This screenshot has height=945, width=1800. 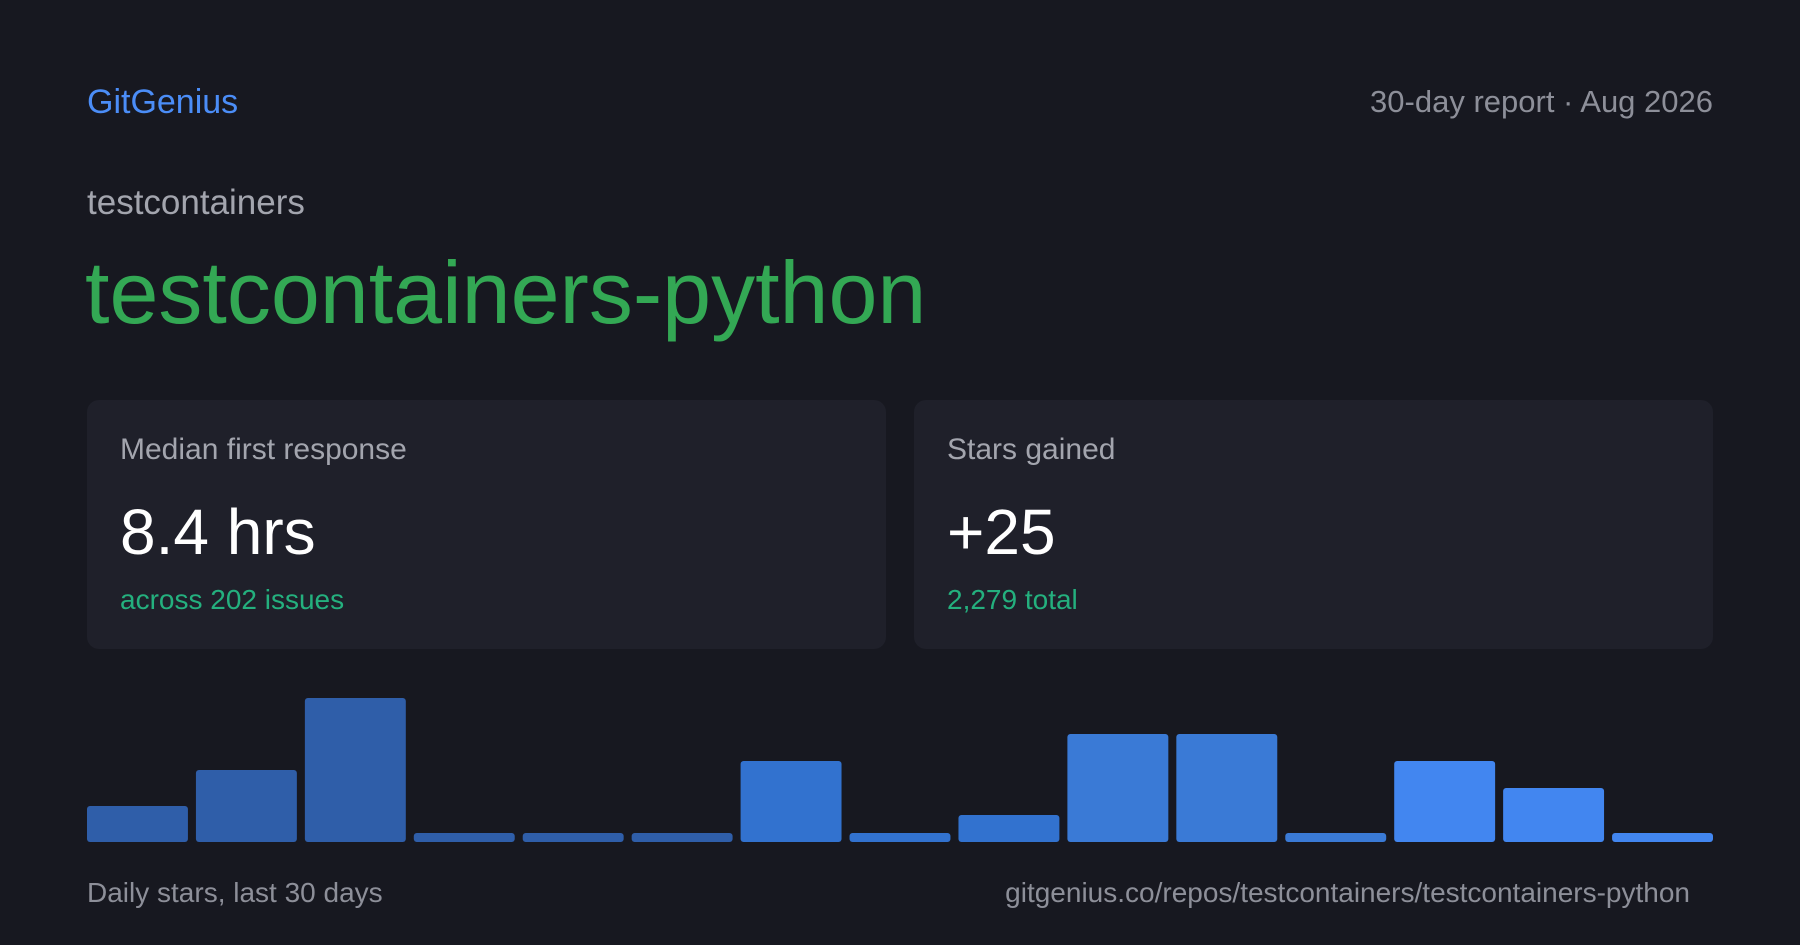 What do you see at coordinates (1031, 449) in the screenshot?
I see `card-label: Stars gained` at bounding box center [1031, 449].